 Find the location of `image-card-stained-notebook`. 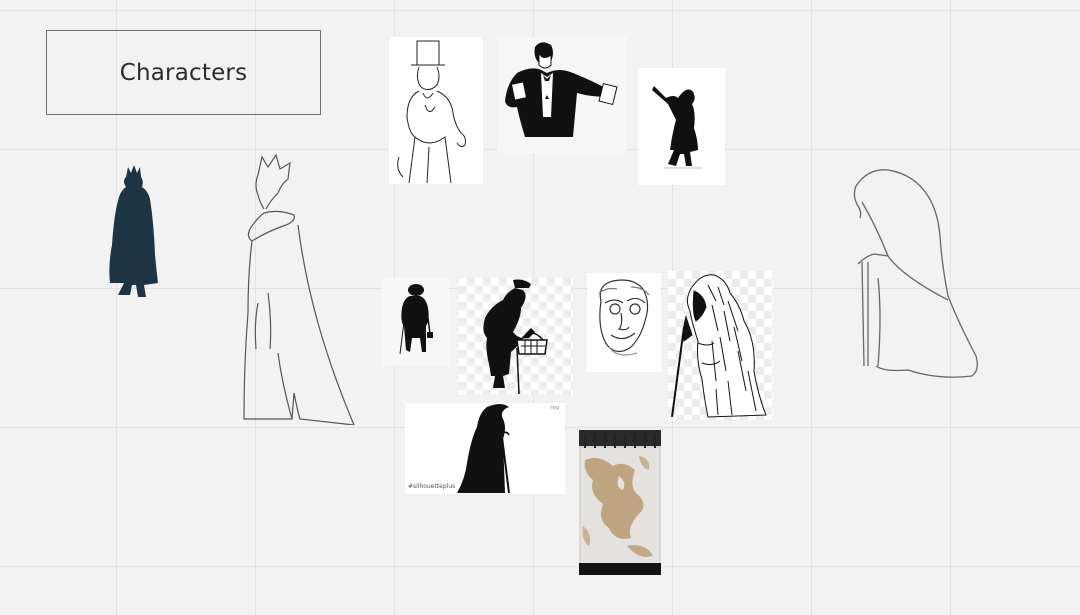

image-card-stained-notebook is located at coordinates (620, 502).